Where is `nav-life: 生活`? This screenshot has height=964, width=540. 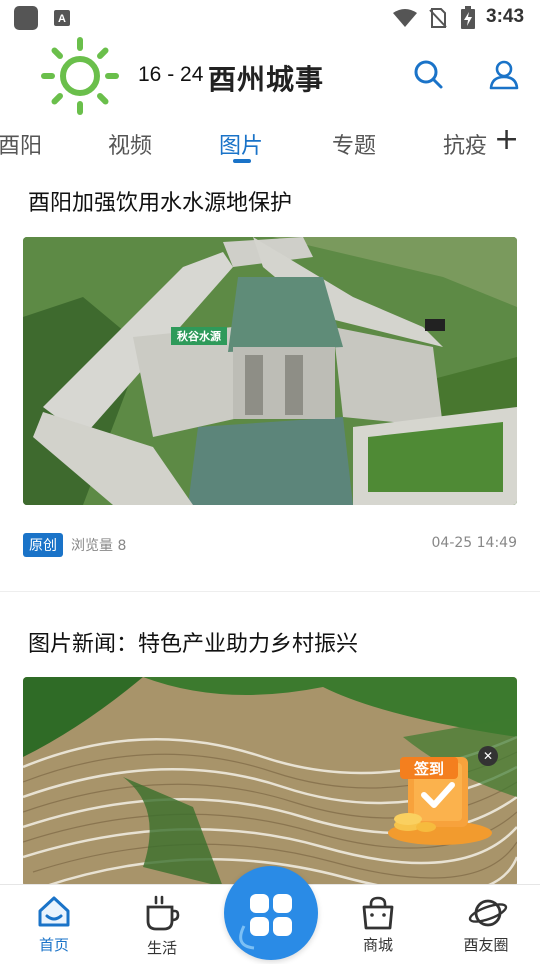
nav-life: 生活 is located at coordinates (162, 923).